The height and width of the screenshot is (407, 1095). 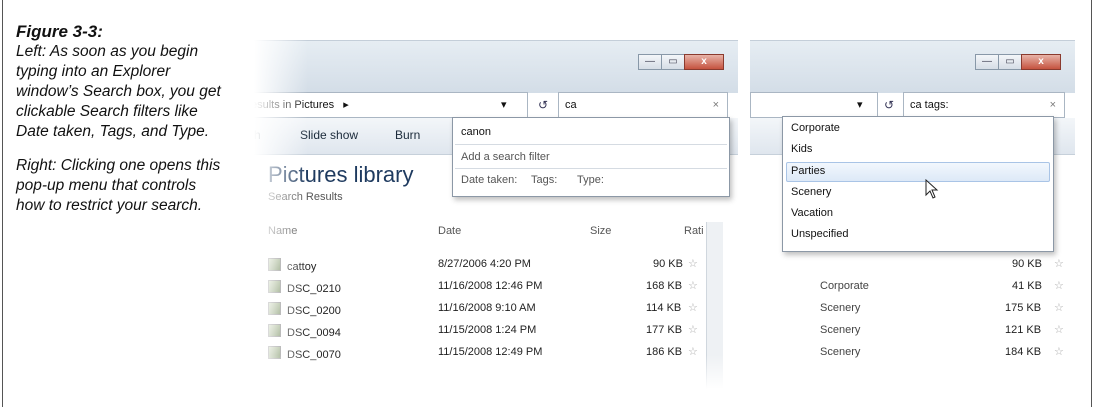 What do you see at coordinates (302, 267) in the screenshot?
I see `file-name: cattoy` at bounding box center [302, 267].